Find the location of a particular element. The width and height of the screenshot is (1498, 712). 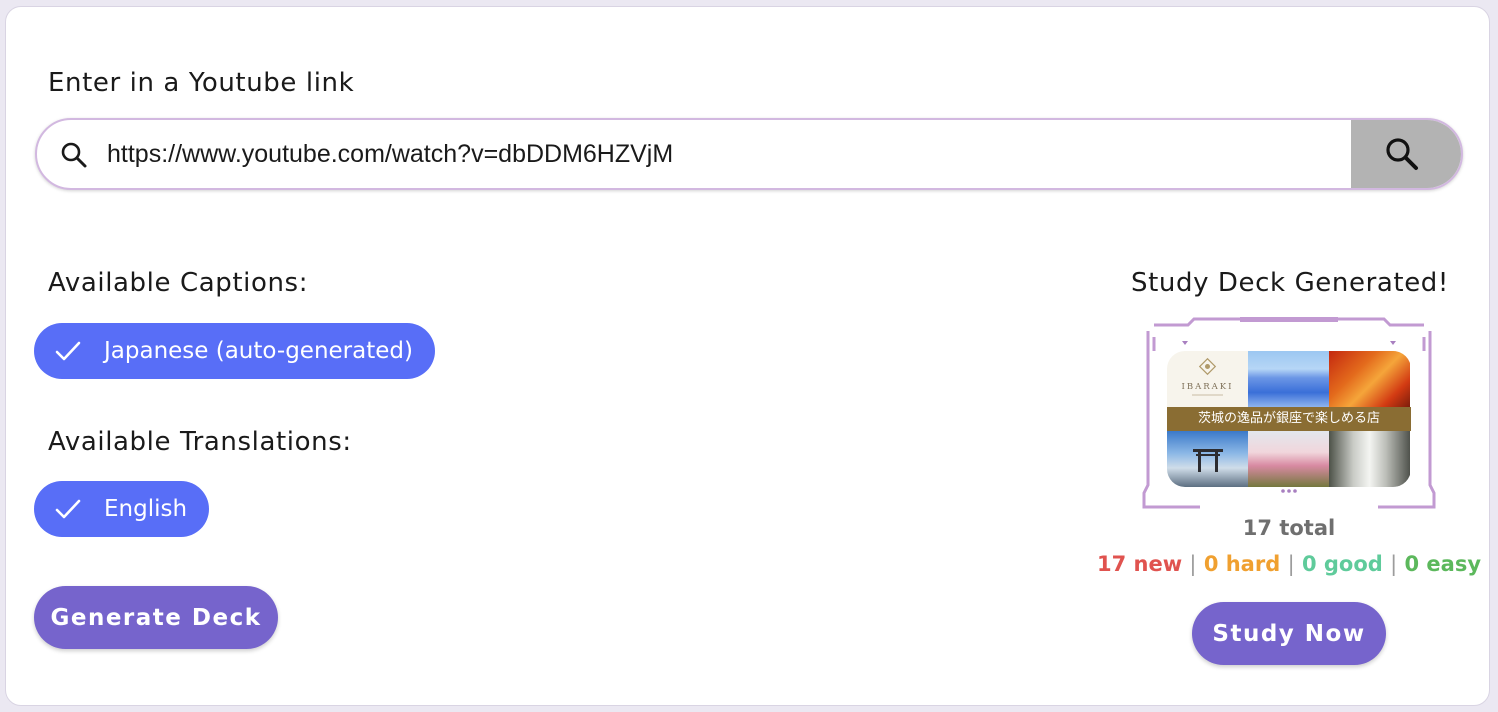

torii-icon is located at coordinates (1208, 460).